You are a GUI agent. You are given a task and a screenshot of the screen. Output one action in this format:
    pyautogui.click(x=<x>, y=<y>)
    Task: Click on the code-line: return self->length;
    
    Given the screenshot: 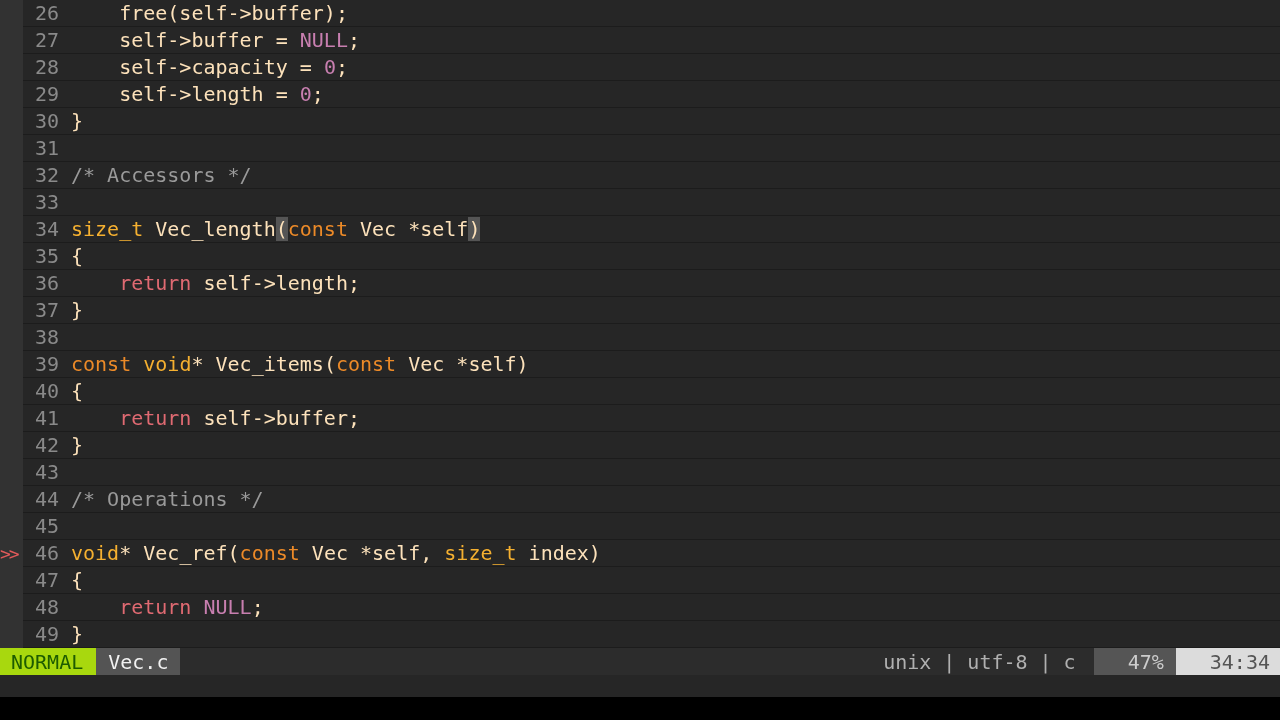 What is the action you would take?
    pyautogui.click(x=239, y=283)
    